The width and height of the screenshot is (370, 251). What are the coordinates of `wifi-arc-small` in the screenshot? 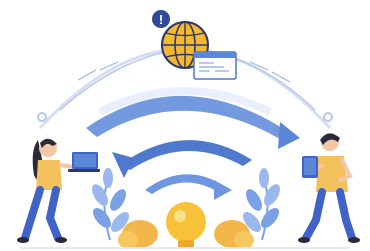 It's located at (185, 184).